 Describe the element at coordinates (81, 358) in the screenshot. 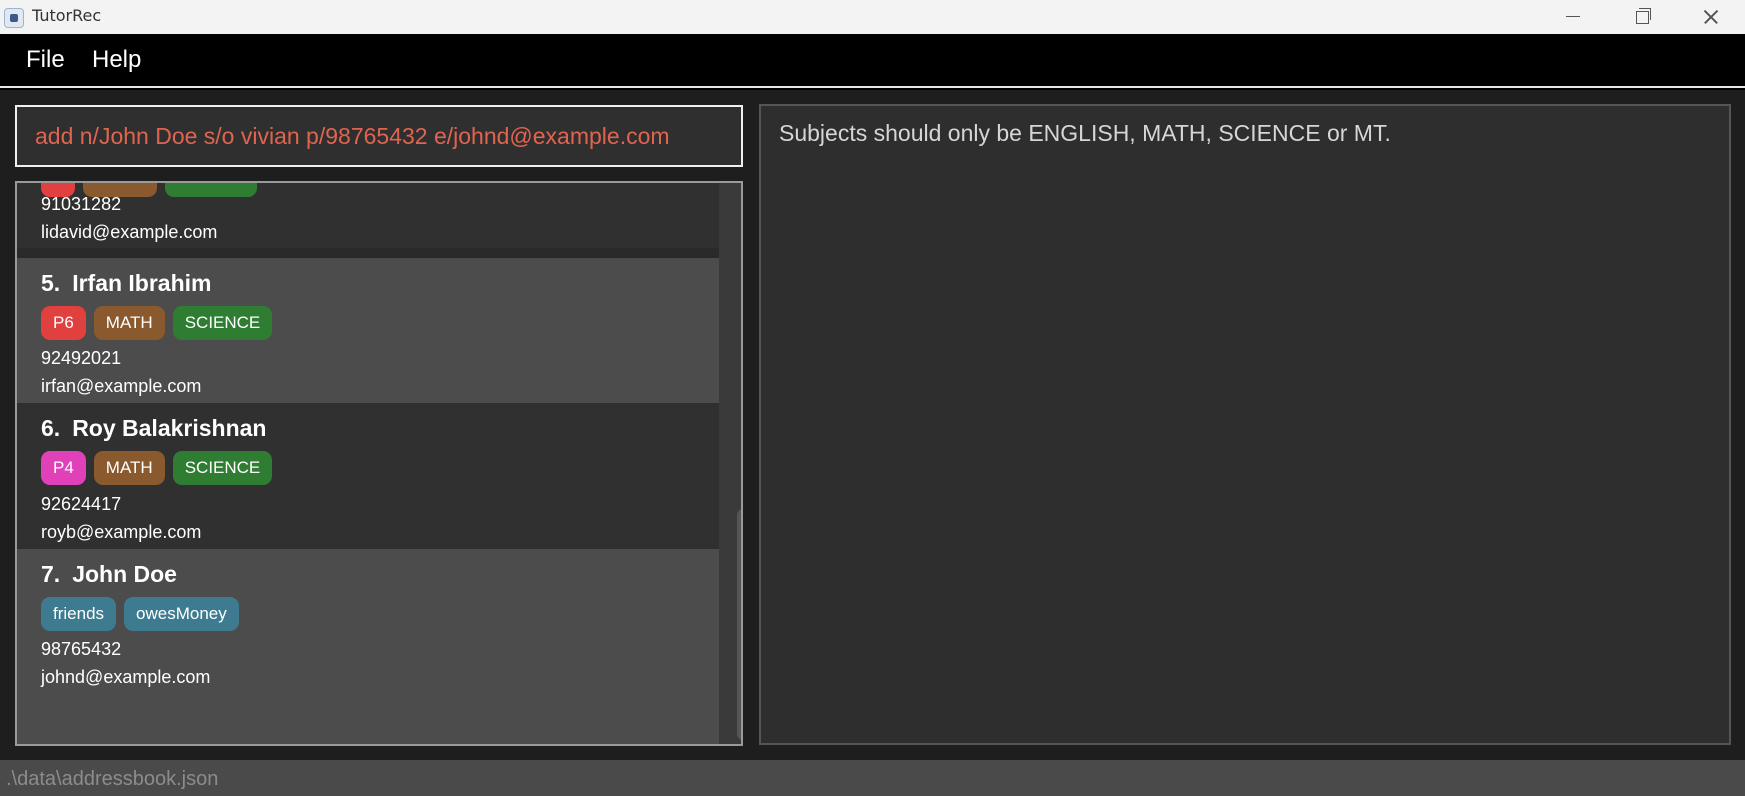

I see `person-phone: 92492021` at that location.